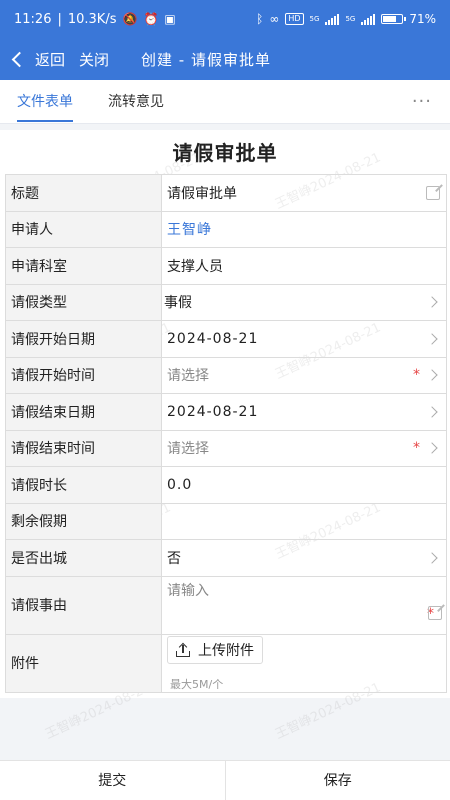 The width and height of the screenshot is (450, 800). I want to click on battery-icon, so click(394, 19).